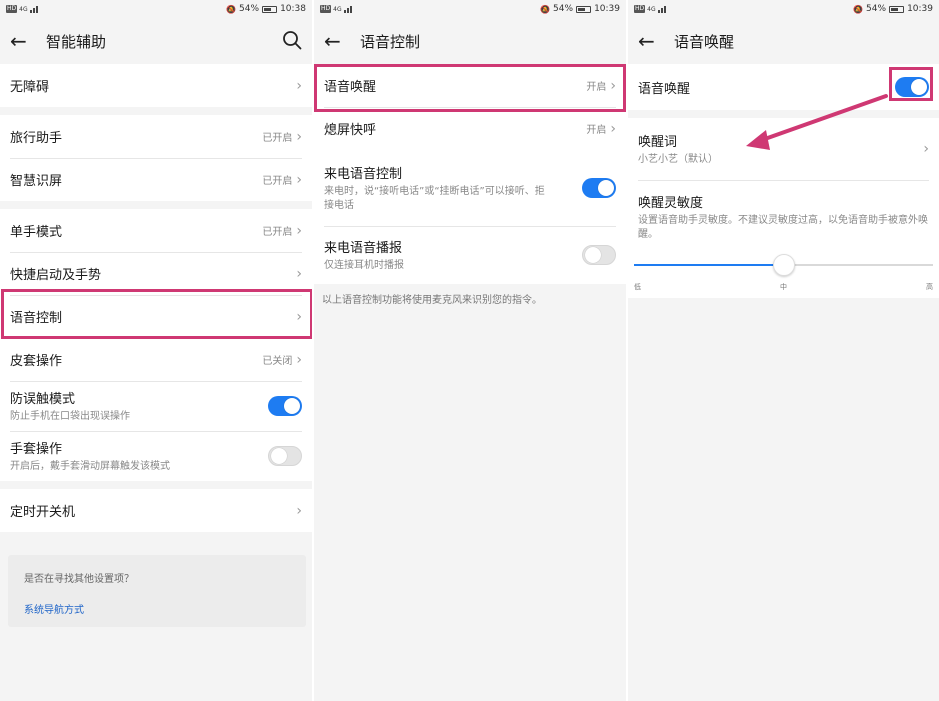  I want to click on item-label: 语音控制, so click(36, 318).